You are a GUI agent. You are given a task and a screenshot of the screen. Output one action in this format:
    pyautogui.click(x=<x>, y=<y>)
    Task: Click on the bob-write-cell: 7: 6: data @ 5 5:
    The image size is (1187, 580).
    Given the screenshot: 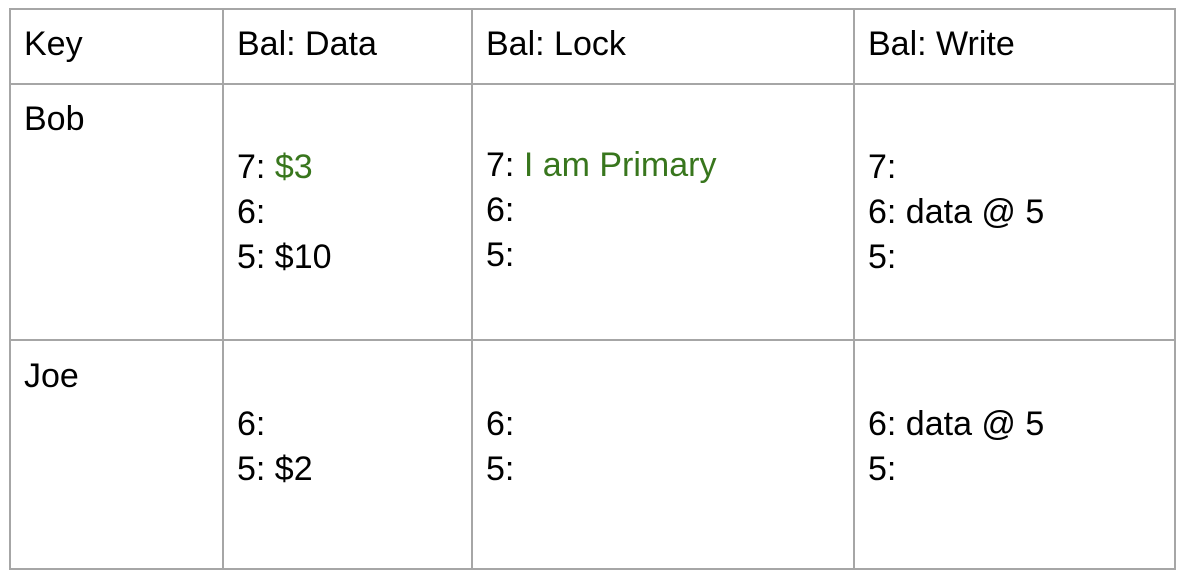 What is the action you would take?
    pyautogui.click(x=956, y=212)
    